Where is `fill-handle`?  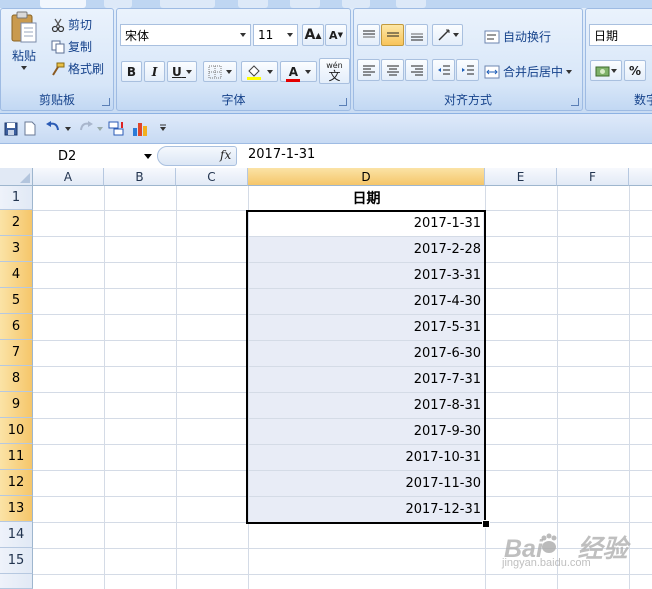
fill-handle is located at coordinates (486, 524).